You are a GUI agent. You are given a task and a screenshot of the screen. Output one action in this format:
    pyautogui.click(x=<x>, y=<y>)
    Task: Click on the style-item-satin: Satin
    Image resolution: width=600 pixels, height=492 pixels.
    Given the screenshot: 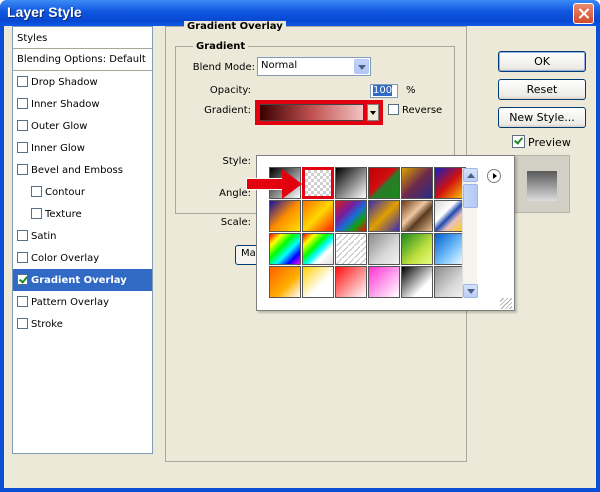 What is the action you would take?
    pyautogui.click(x=82, y=236)
    